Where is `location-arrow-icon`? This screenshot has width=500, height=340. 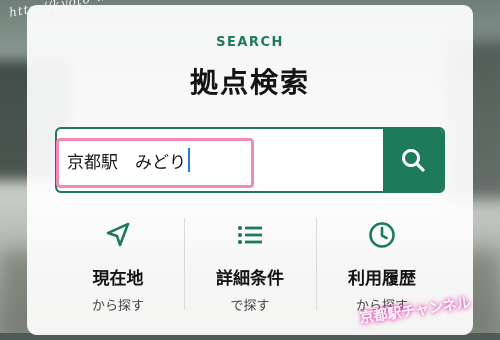
location-arrow-icon is located at coordinates (118, 234).